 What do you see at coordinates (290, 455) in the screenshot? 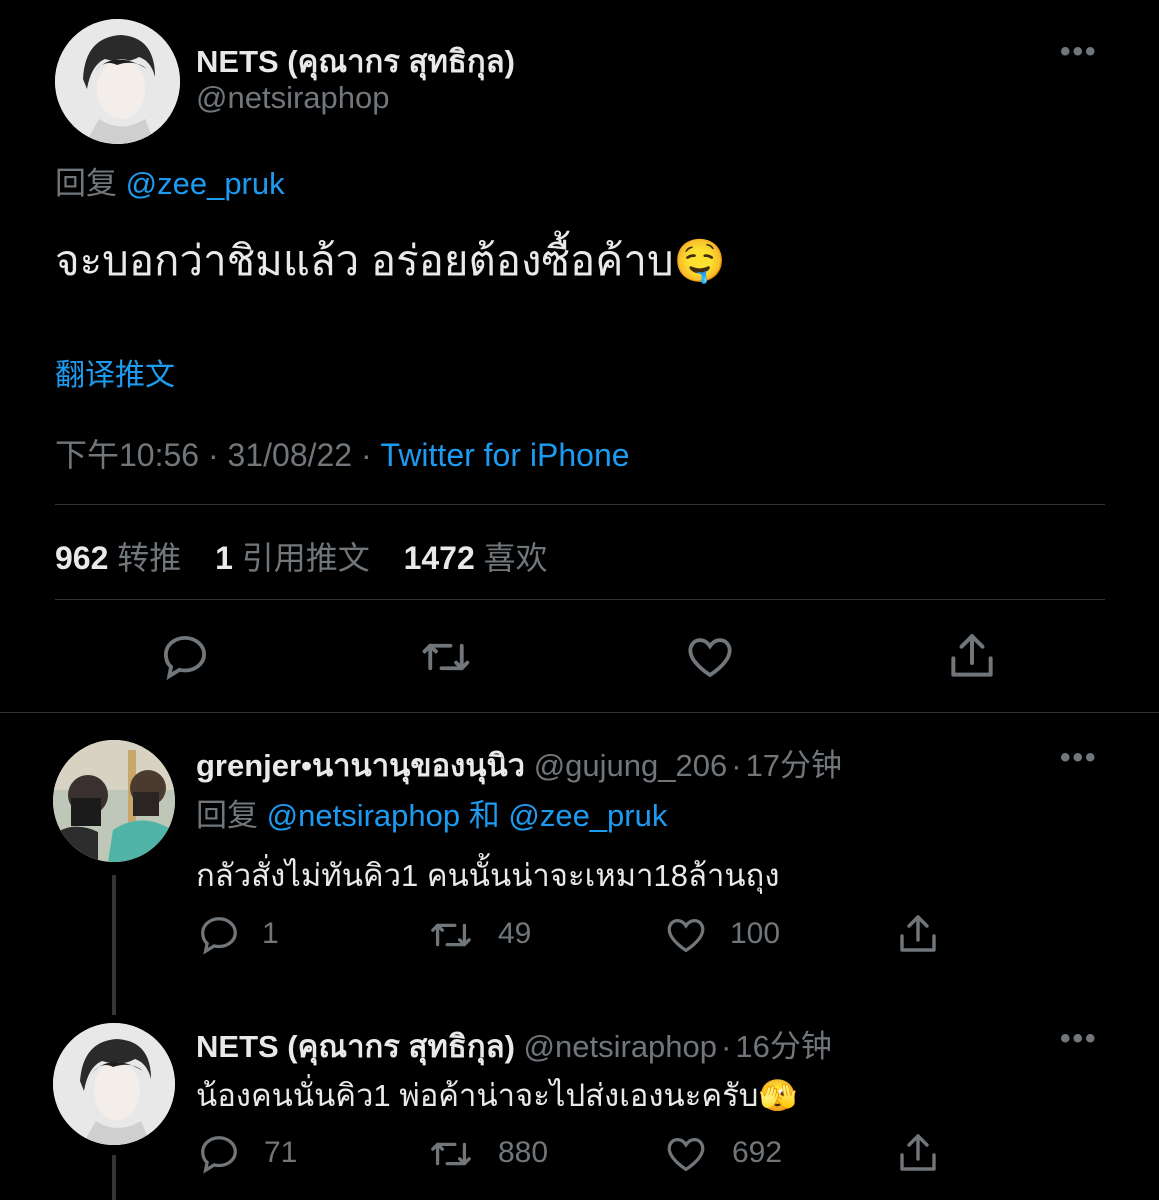
I see `tweet-date: 31/08/22` at bounding box center [290, 455].